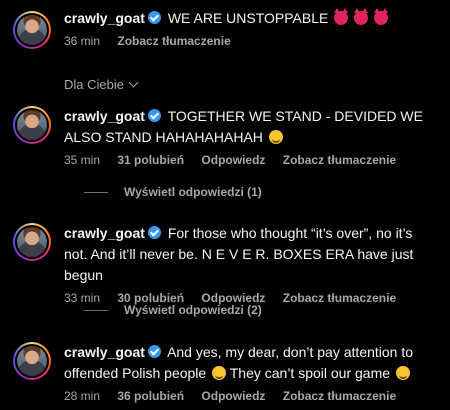 This screenshot has width=450, height=410. What do you see at coordinates (150, 396) in the screenshot?
I see `likes-count: 36 polubień` at bounding box center [150, 396].